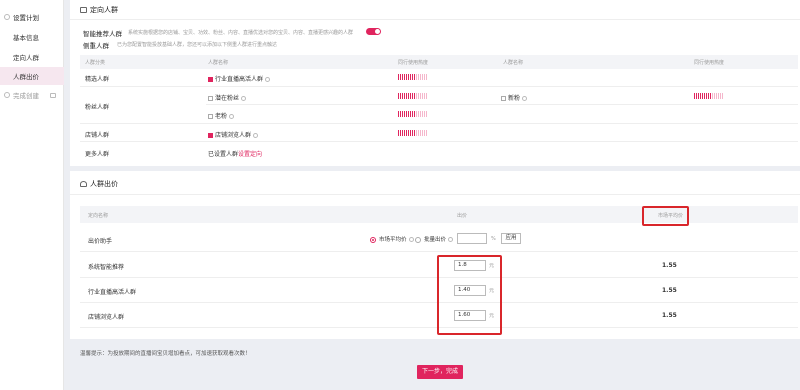  Describe the element at coordinates (392, 239) in the screenshot. I see `radio-market-avg: 市场平均价` at that location.